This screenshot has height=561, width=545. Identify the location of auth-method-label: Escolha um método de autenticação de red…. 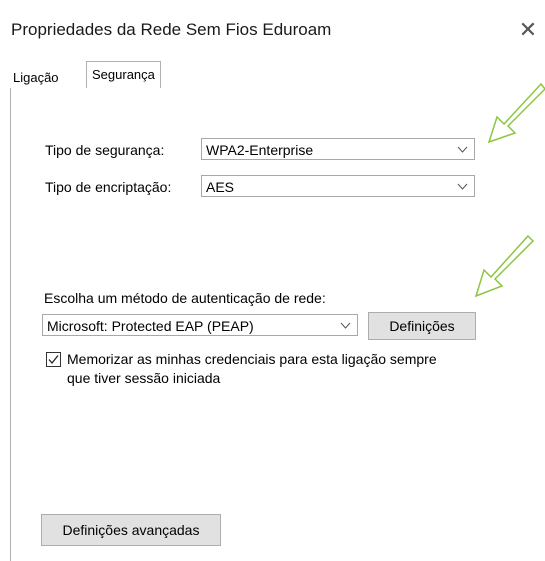
(185, 298).